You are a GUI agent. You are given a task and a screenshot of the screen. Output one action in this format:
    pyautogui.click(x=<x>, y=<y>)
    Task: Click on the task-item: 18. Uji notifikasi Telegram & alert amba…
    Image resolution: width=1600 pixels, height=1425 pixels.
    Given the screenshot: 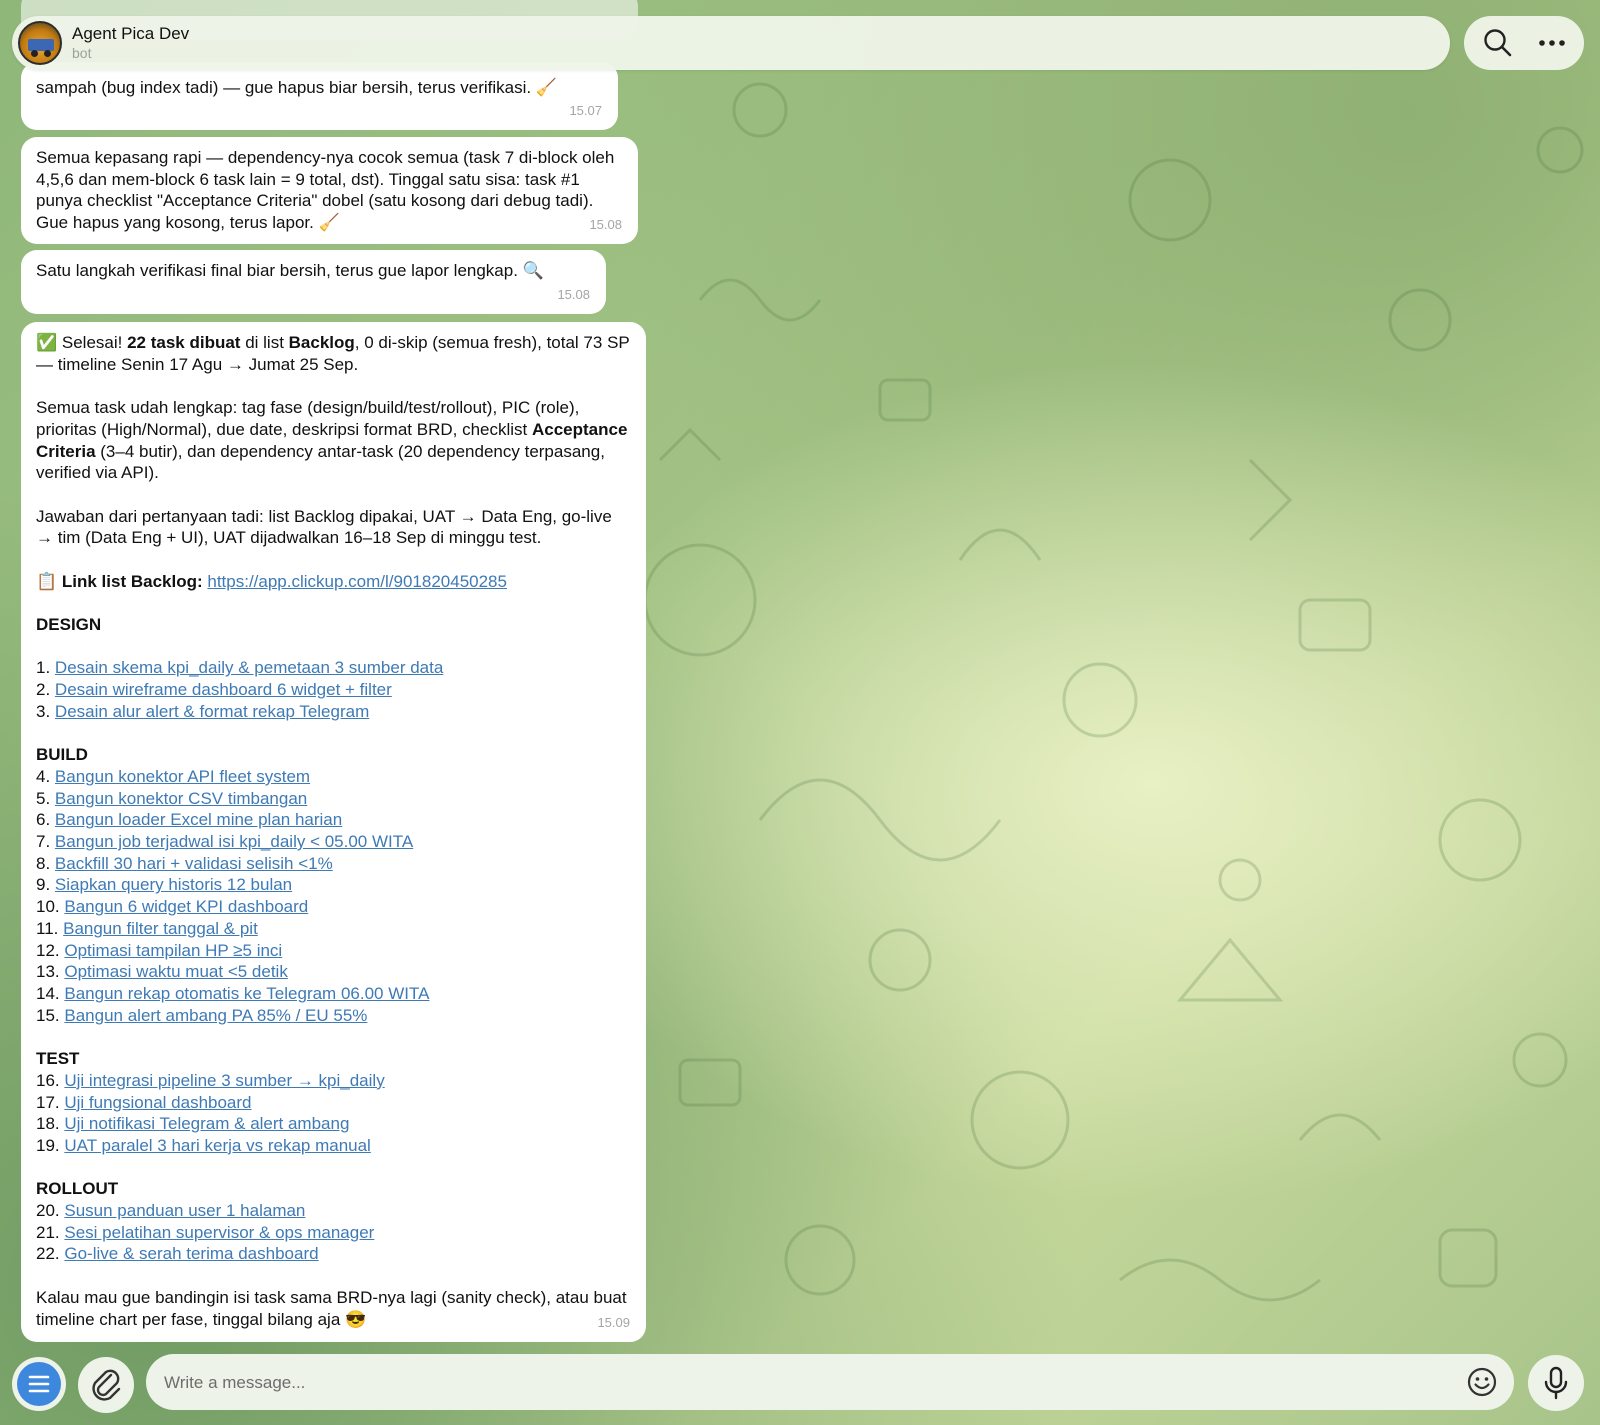 What is the action you would take?
    pyautogui.click(x=193, y=1124)
    